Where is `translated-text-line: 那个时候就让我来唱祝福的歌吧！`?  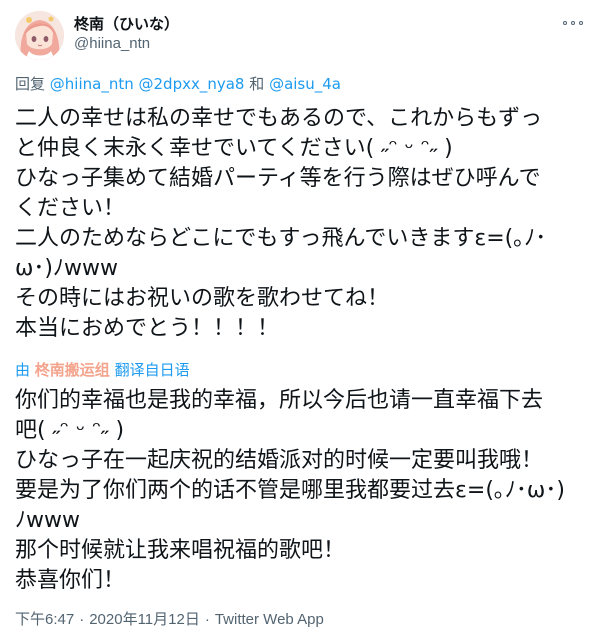 translated-text-line: 那个时候就让我来唱祝福的歌吧！ is located at coordinates (180, 550).